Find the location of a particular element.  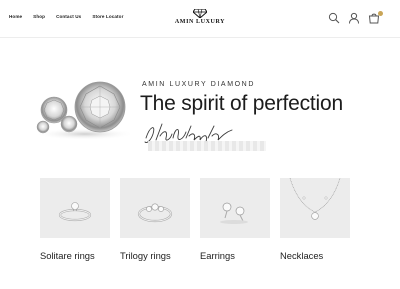

earrings-image is located at coordinates (235, 208).